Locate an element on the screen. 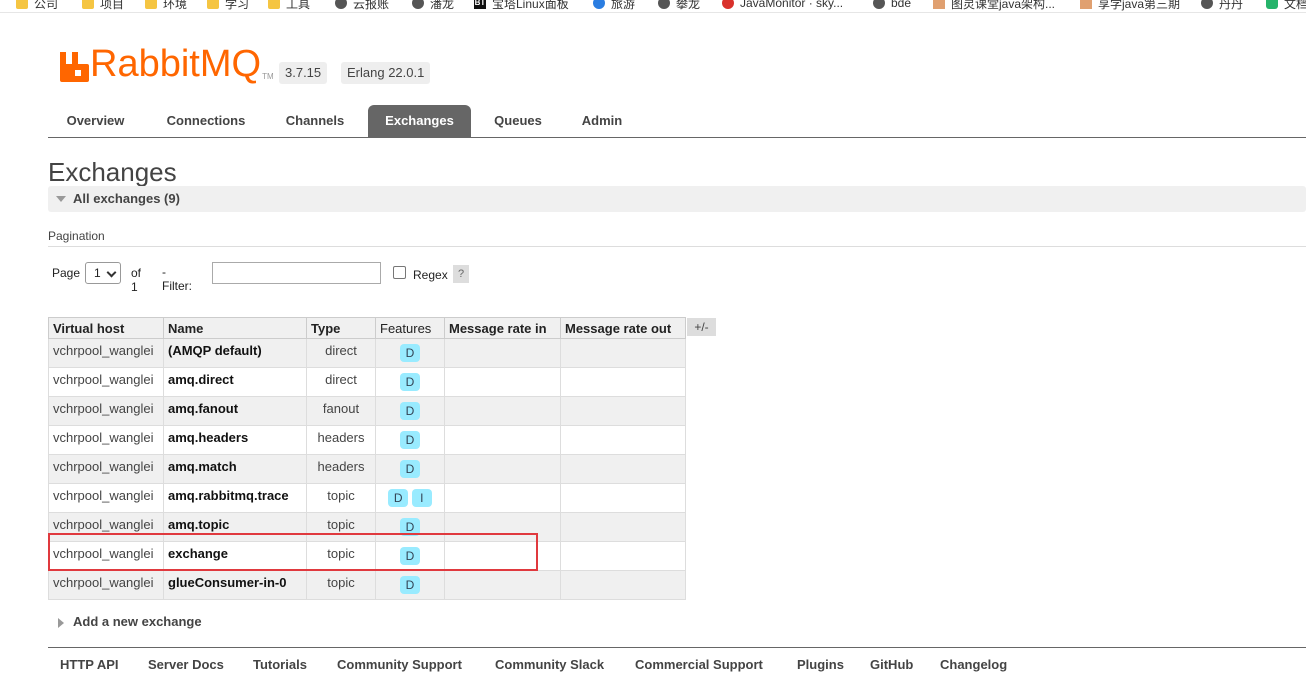 This screenshot has width=1306, height=678. bookmark-item: 公司 is located at coordinates (37, 5).